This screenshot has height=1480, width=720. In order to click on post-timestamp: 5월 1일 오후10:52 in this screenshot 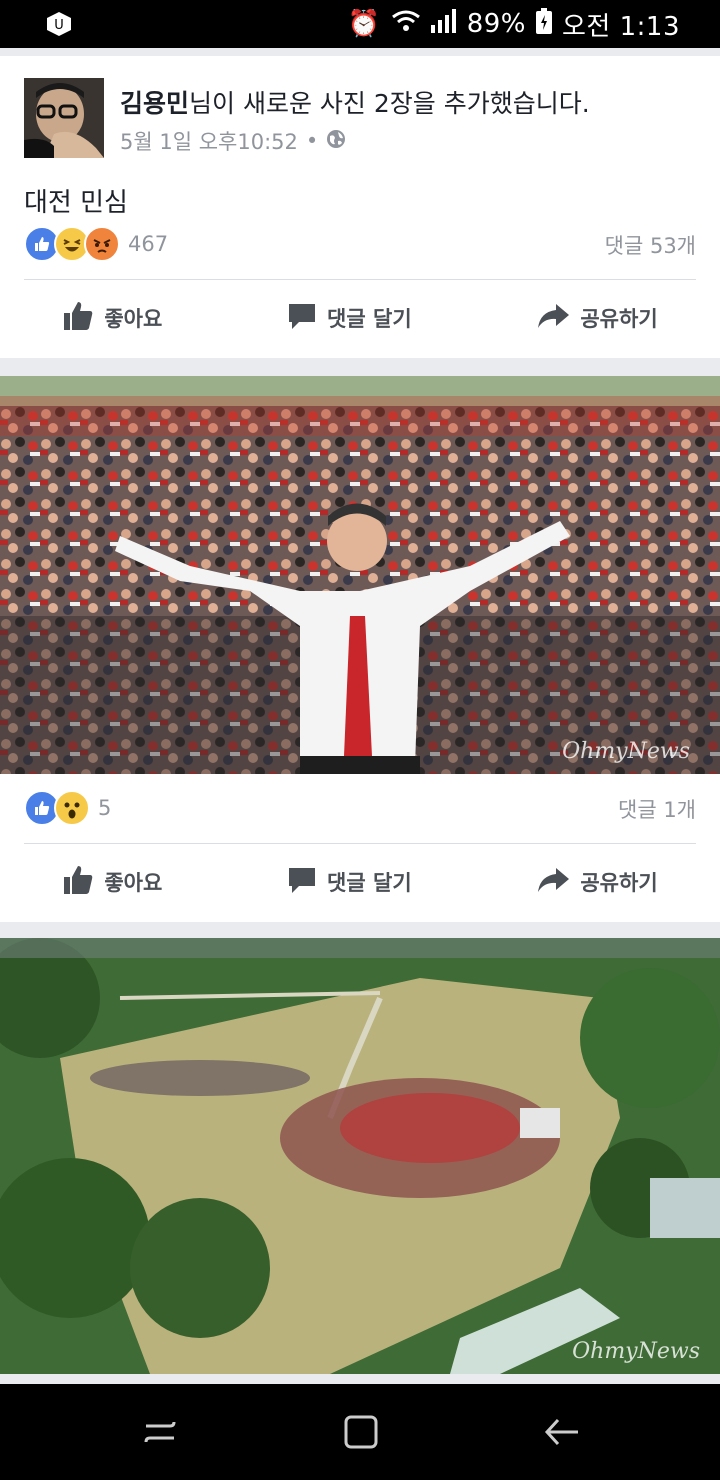, I will do `click(209, 141)`.